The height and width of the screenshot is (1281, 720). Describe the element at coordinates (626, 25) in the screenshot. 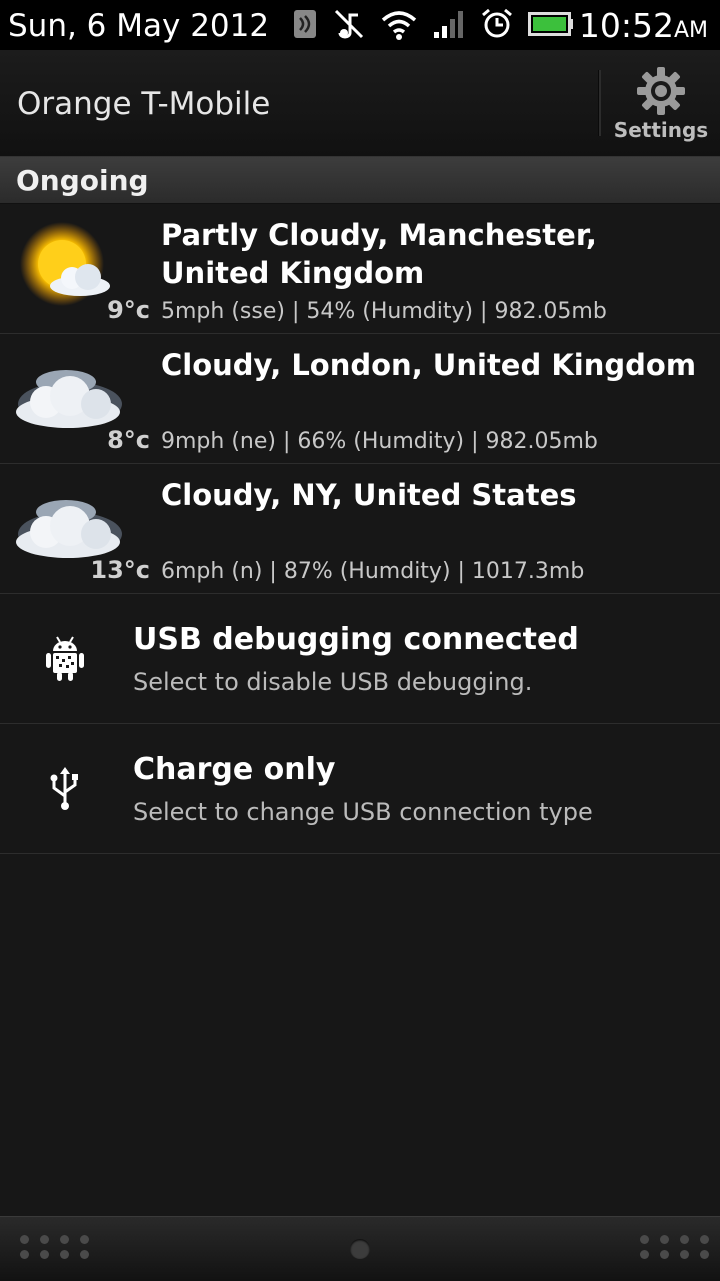

I see `status-time-value: 10:52` at that location.